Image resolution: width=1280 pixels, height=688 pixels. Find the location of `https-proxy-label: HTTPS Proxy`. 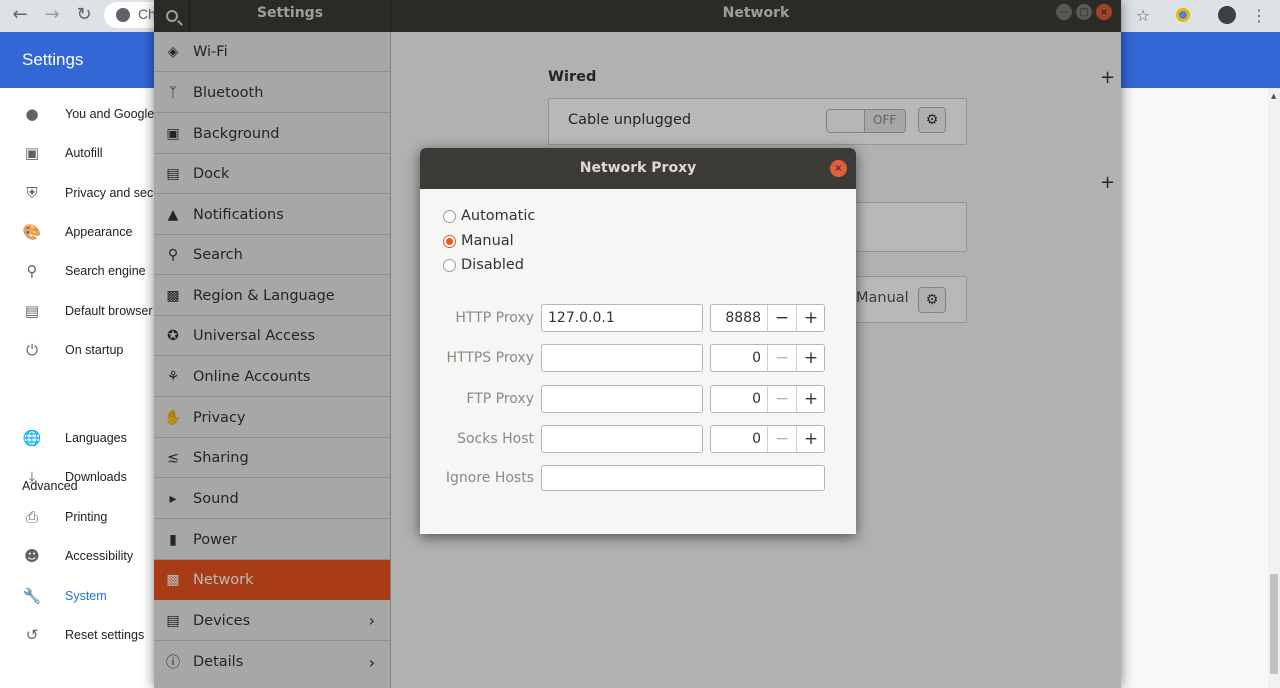

https-proxy-label: HTTPS Proxy is located at coordinates (490, 358).